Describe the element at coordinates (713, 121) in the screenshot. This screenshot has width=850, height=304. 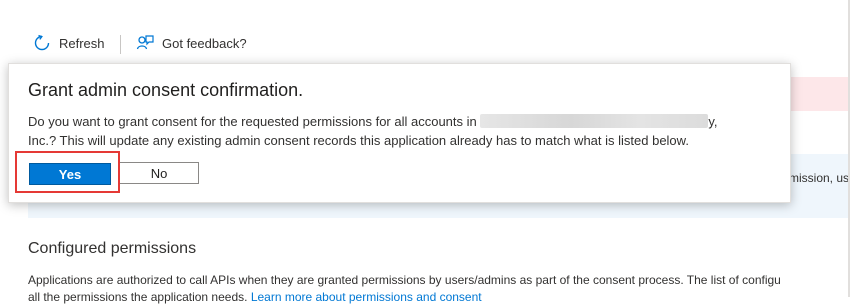
I see `dialog-message-part2: y,` at that location.